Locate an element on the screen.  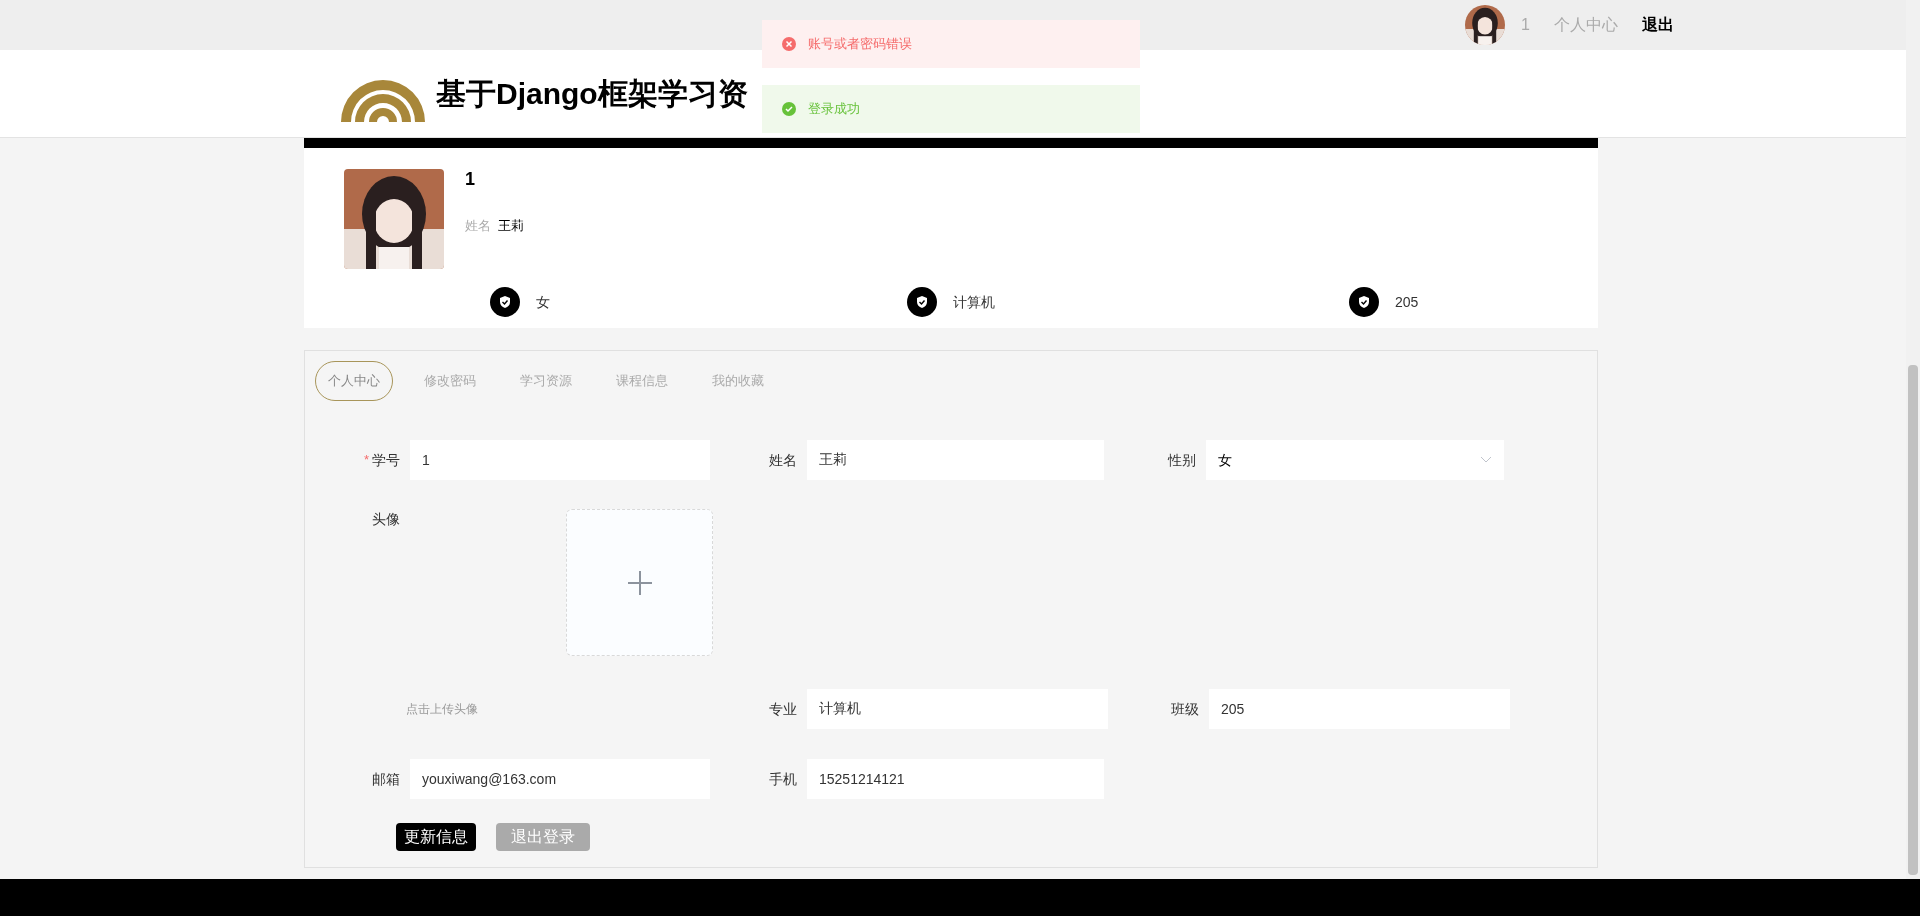
user-id: 1 is located at coordinates (470, 179).